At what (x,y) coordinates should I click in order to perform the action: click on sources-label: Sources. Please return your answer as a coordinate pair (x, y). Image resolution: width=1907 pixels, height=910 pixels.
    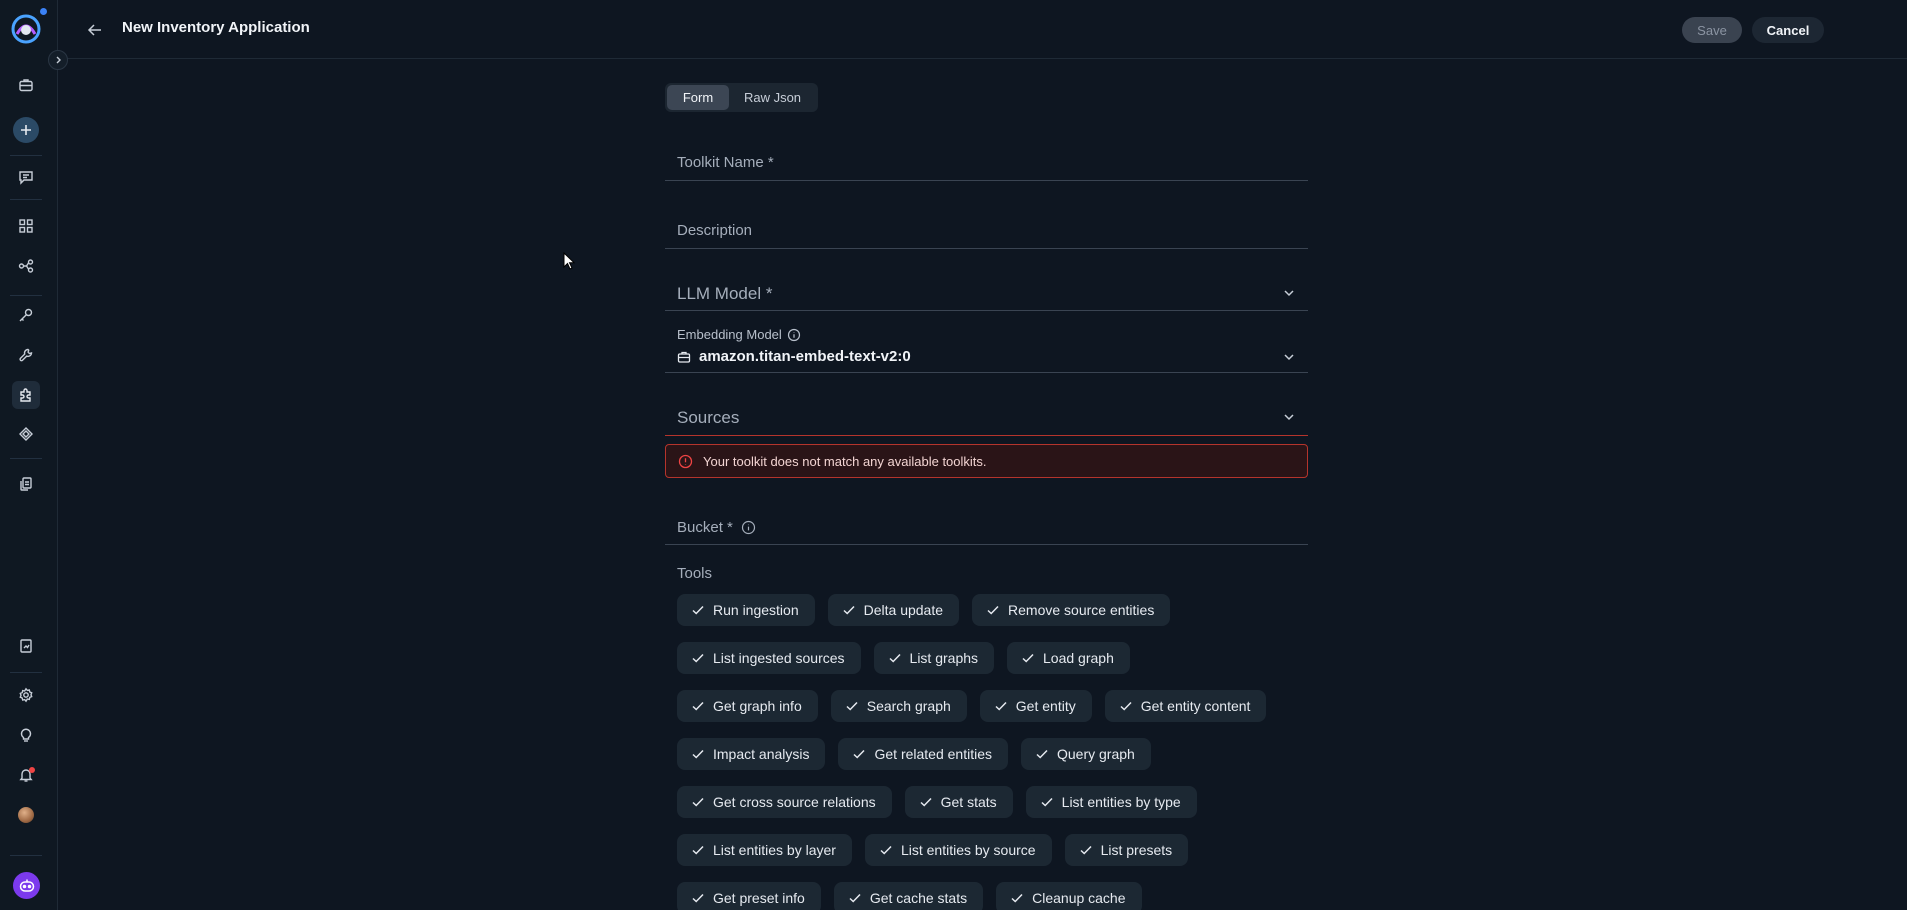
    Looking at the image, I should click on (708, 417).